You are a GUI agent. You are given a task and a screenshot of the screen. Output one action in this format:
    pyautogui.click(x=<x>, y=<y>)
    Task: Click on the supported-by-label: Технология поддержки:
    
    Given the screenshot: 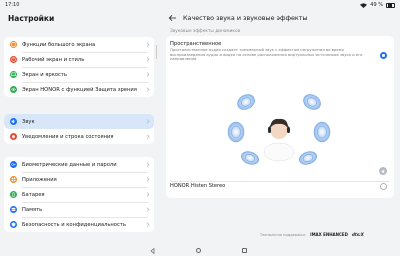 What is the action you would take?
    pyautogui.click(x=283, y=234)
    